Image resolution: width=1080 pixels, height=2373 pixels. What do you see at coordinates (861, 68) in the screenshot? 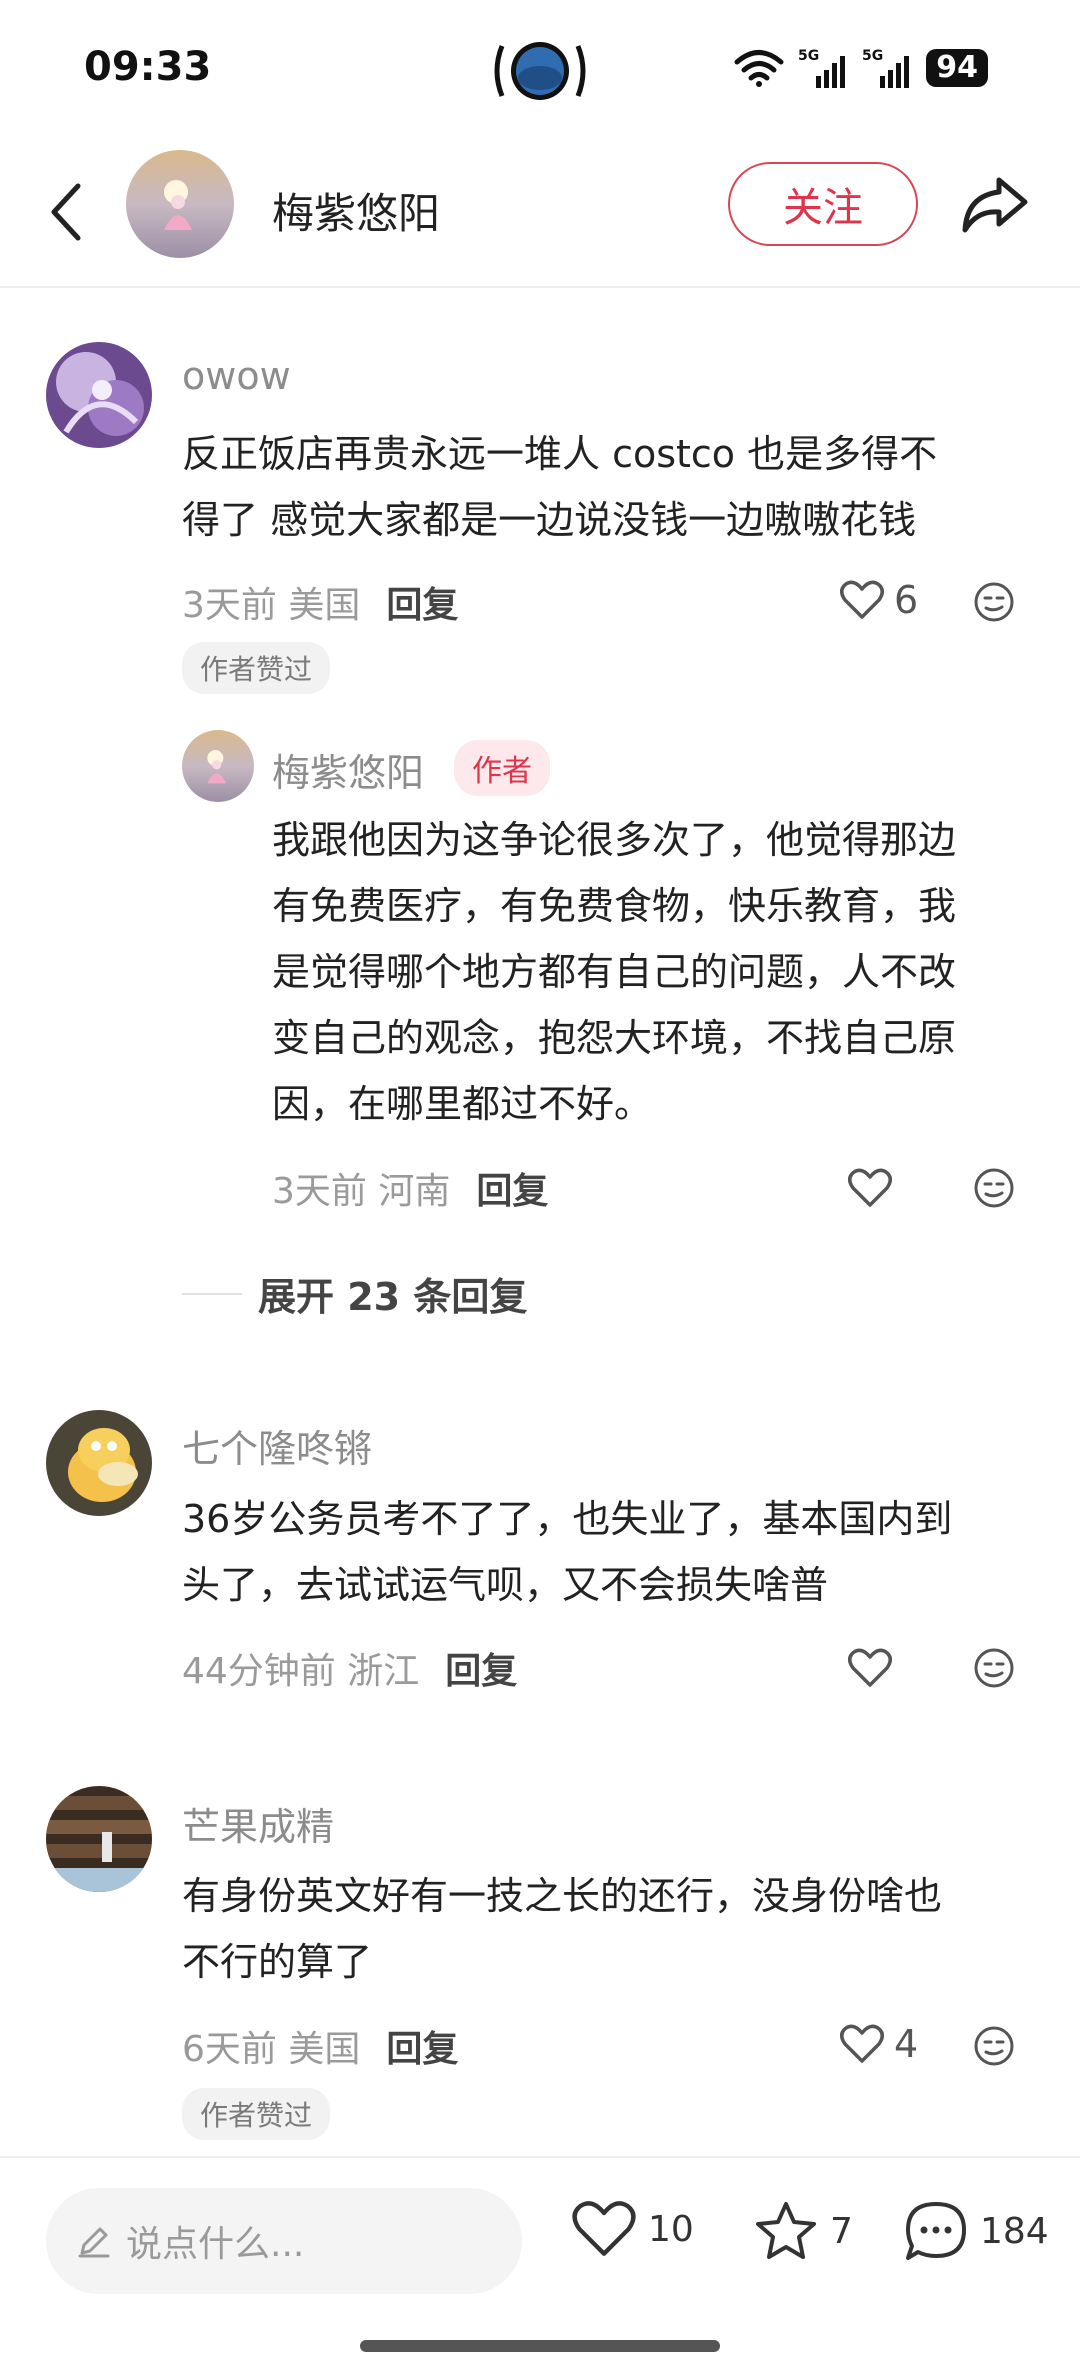
I see `status-icons: 5G 5G 94` at bounding box center [861, 68].